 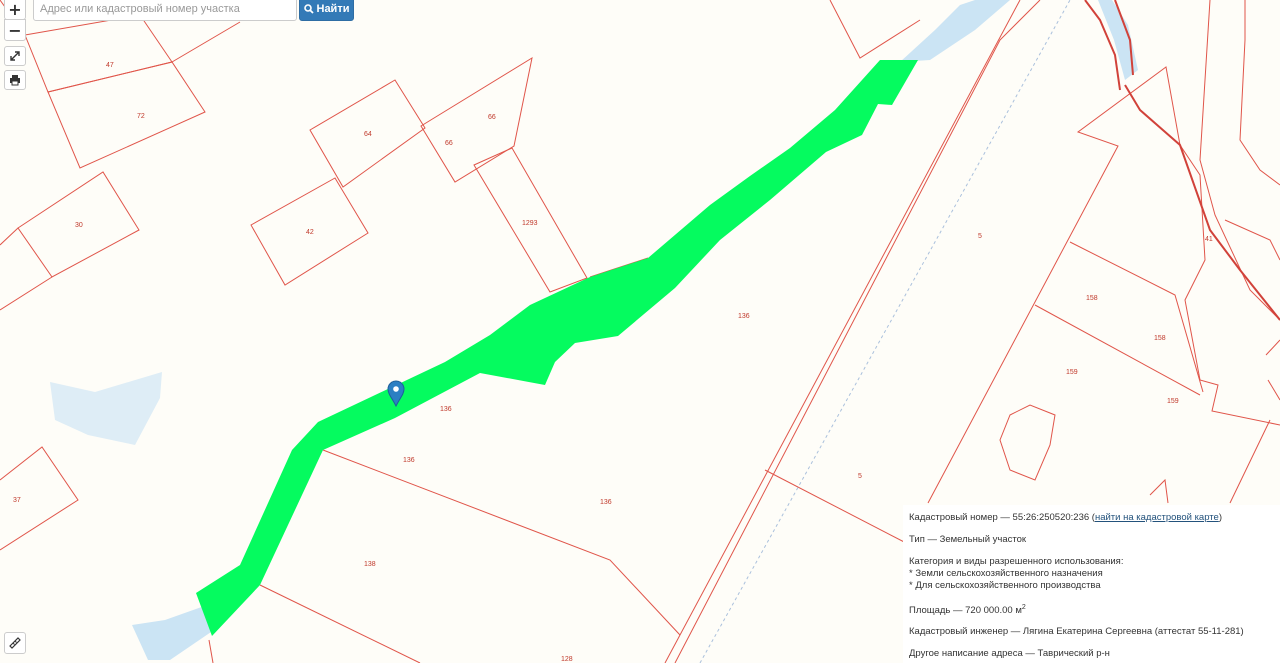 I want to click on area-unit-sup: 2, so click(x=1023, y=607).